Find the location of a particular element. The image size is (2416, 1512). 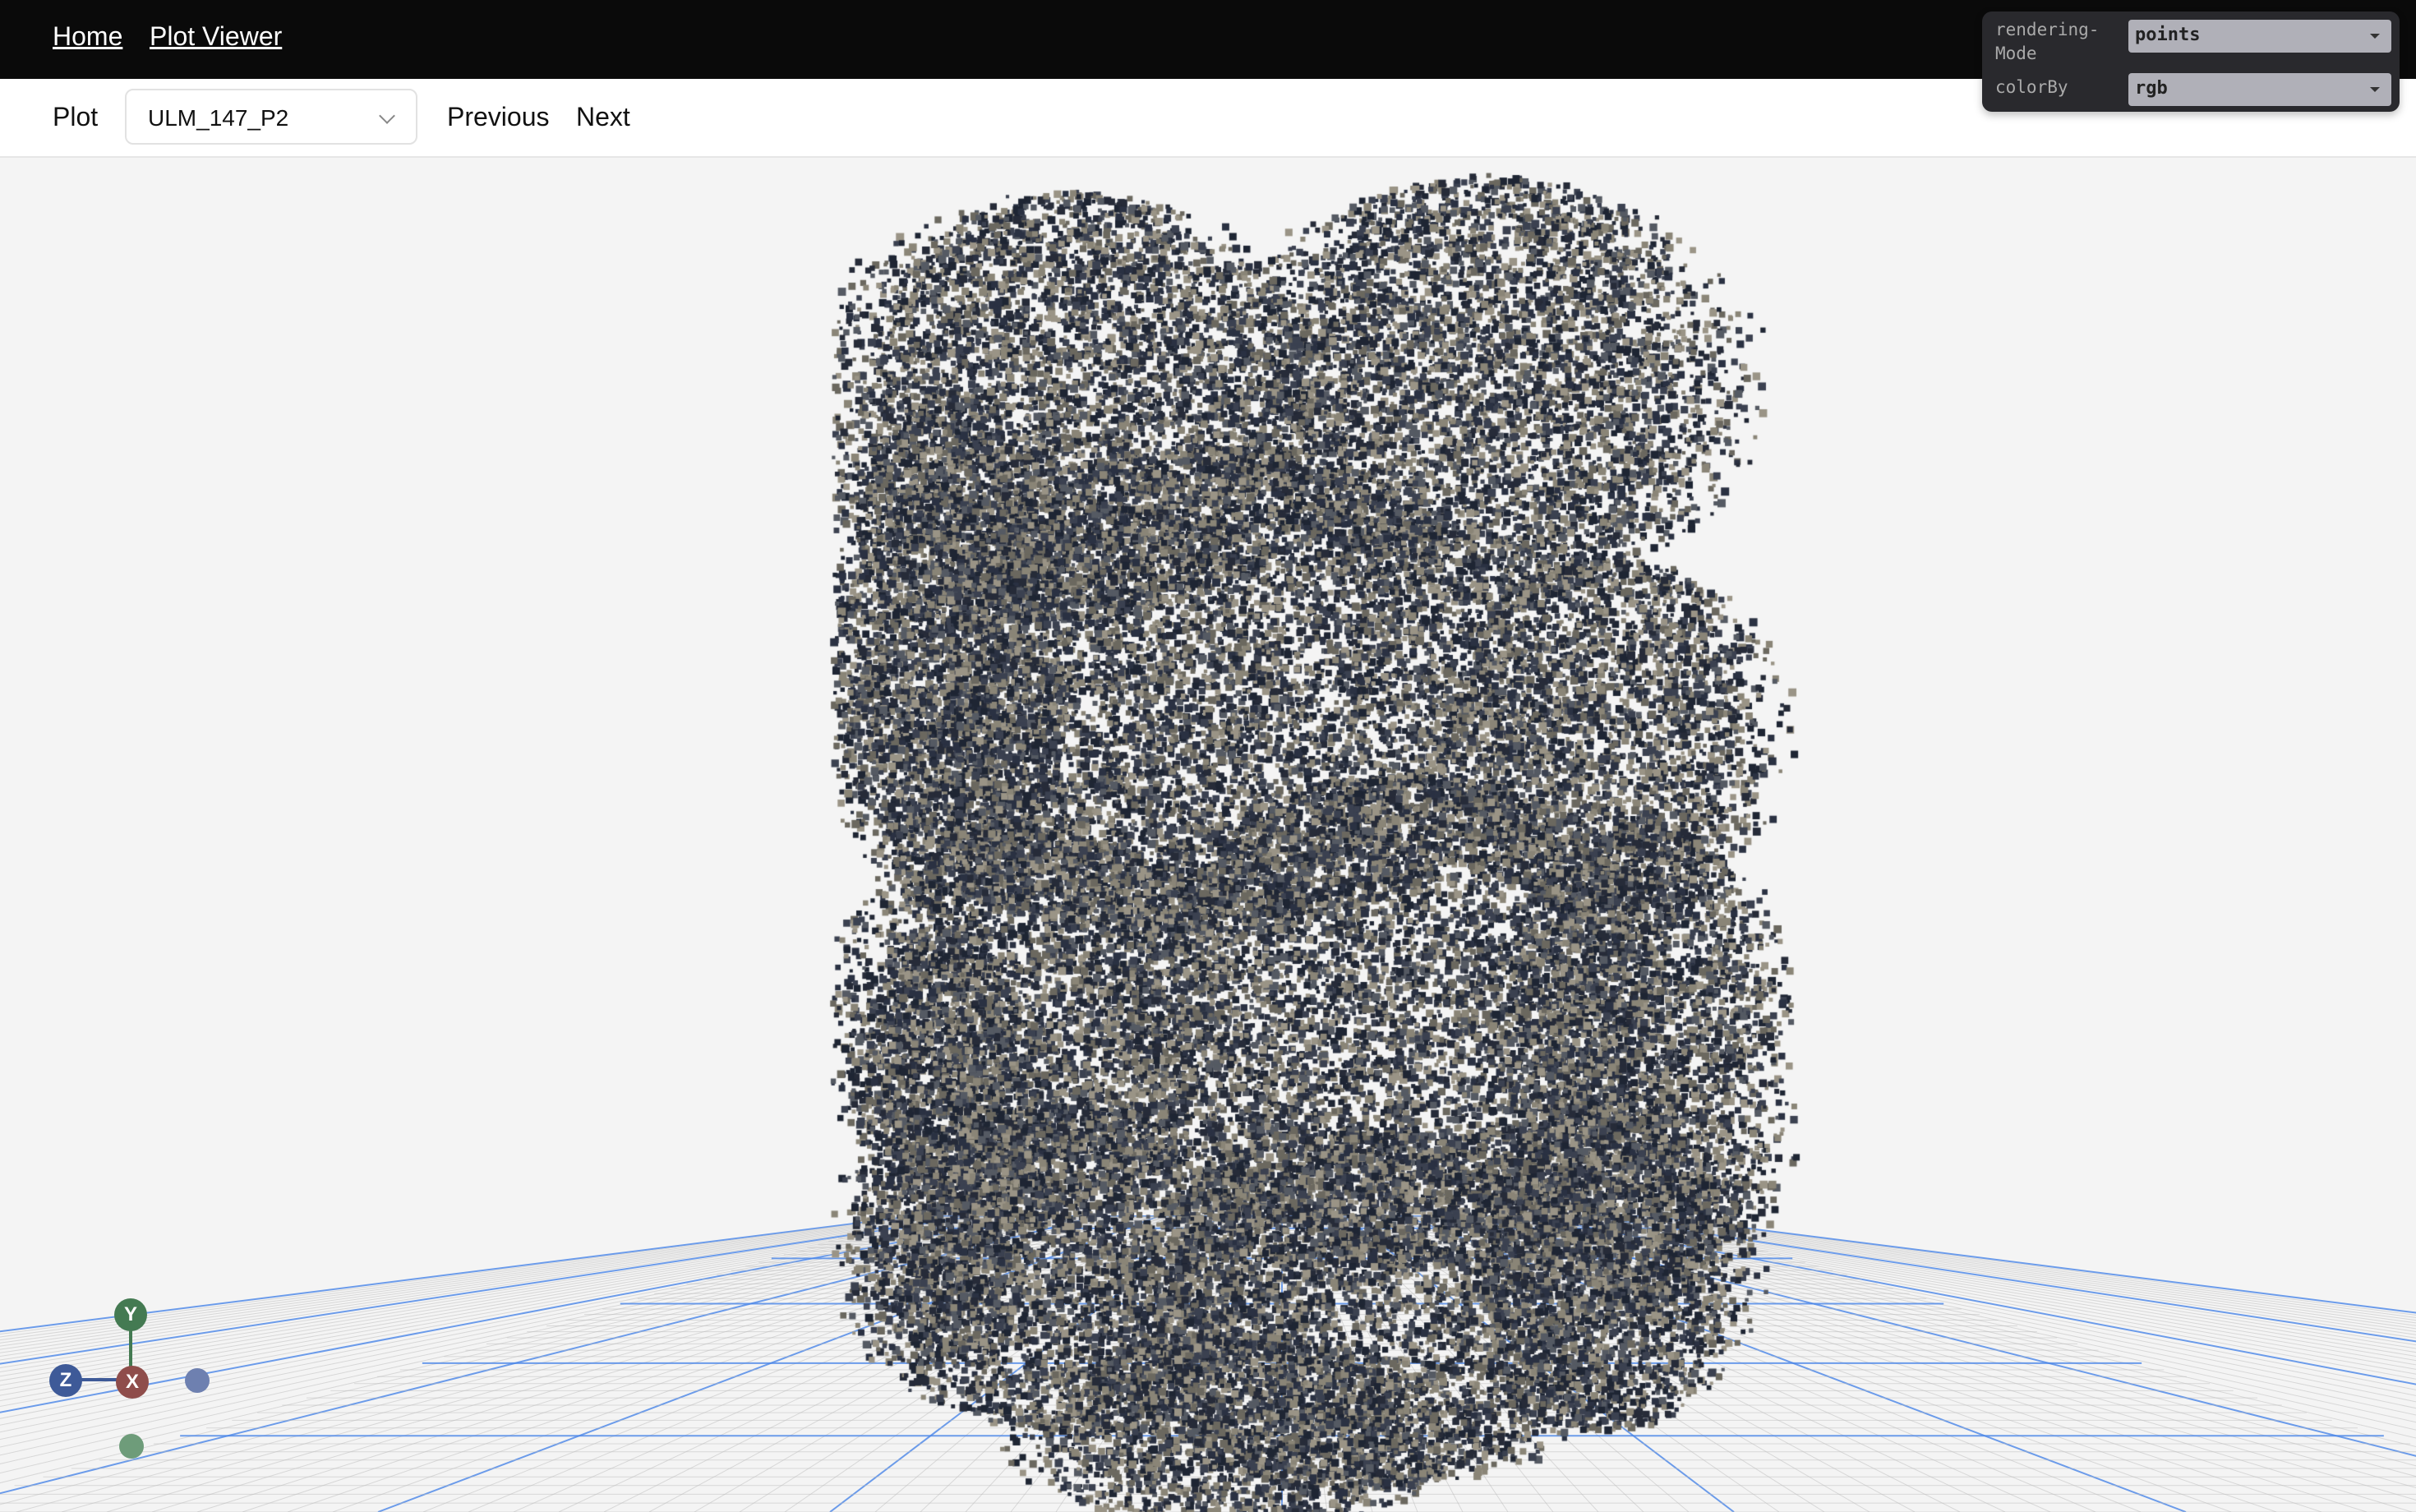

render-controls-panel: rendering- Mode points colorBy rgb is located at coordinates (2191, 62).